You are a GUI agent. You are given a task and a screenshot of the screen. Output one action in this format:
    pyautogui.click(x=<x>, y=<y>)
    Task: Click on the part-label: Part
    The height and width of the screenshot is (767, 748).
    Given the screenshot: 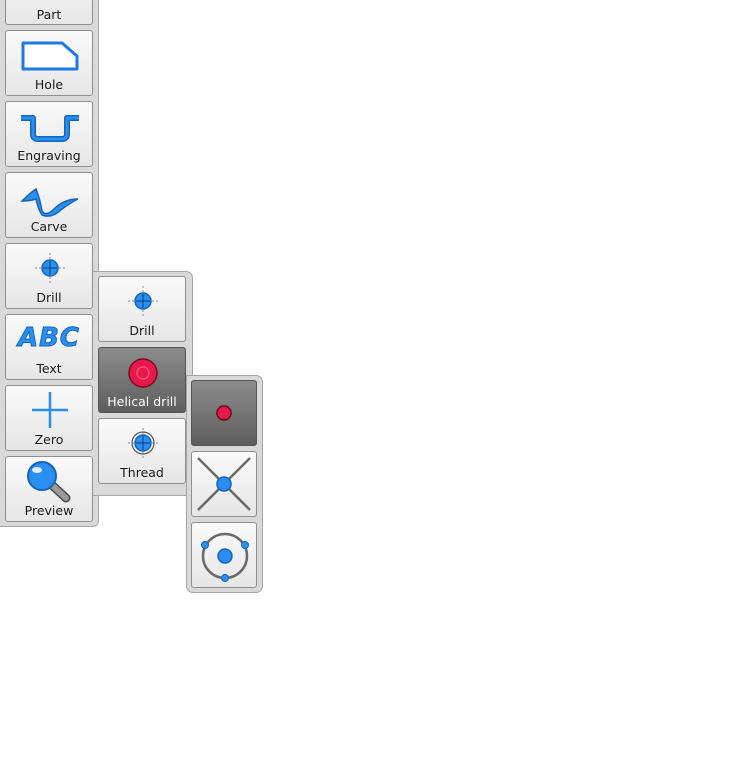 What is the action you would take?
    pyautogui.click(x=49, y=14)
    